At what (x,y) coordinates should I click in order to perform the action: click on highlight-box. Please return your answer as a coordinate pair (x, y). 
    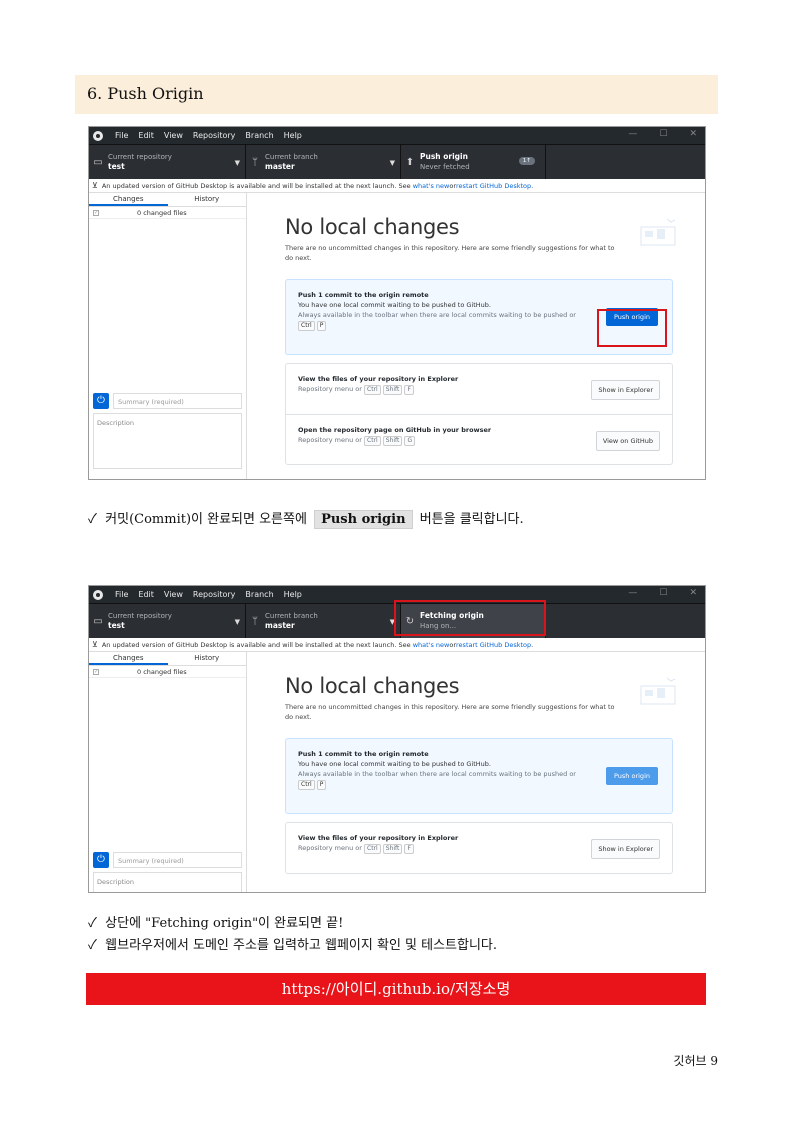
    Looking at the image, I should click on (470, 618).